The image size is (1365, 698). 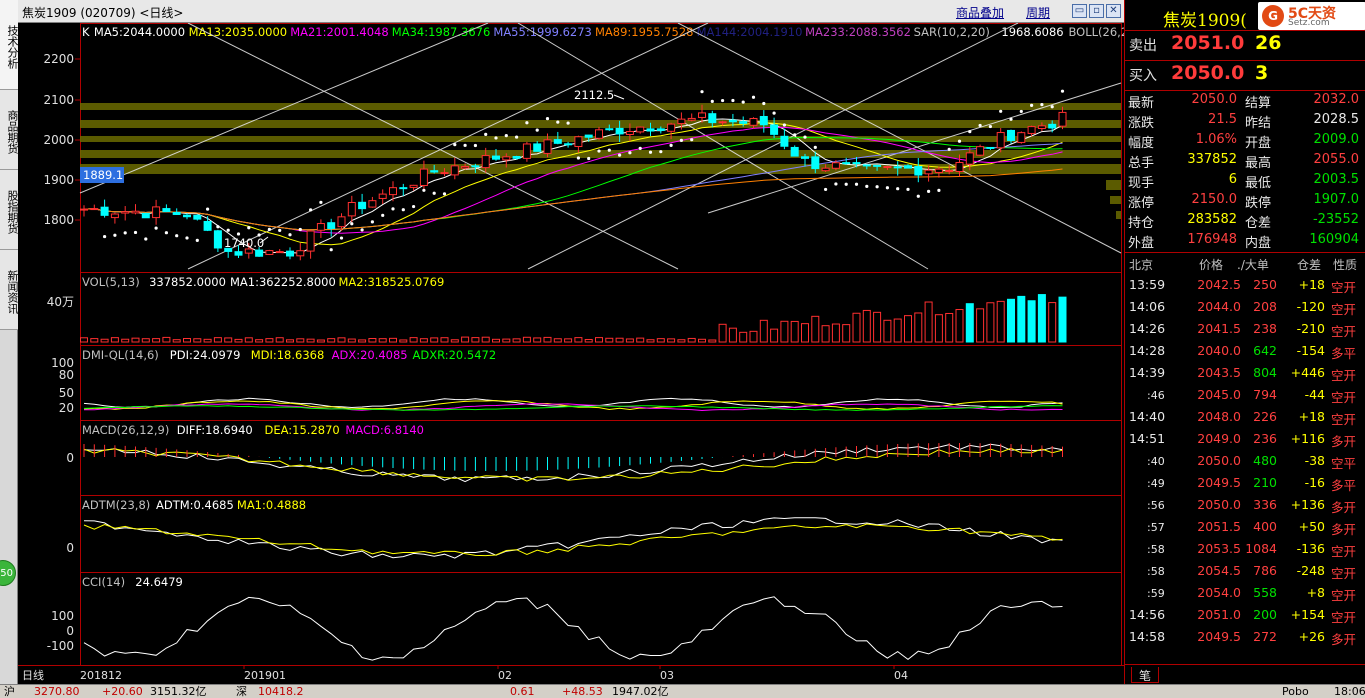 What do you see at coordinates (1315, 592) in the screenshot?
I see `tick-diff: +8` at bounding box center [1315, 592].